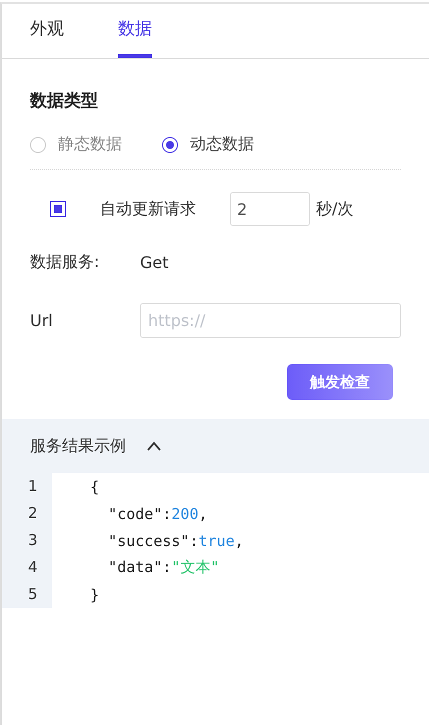 The width and height of the screenshot is (429, 725). What do you see at coordinates (64, 101) in the screenshot?
I see `section-title: 数据类型` at bounding box center [64, 101].